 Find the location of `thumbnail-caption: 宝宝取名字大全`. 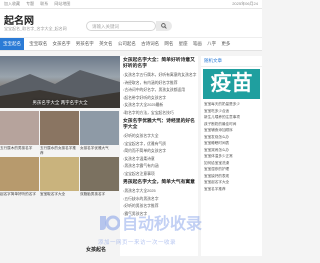

thumbnail-caption: 宝宝取名字大全 is located at coordinates (53, 194).